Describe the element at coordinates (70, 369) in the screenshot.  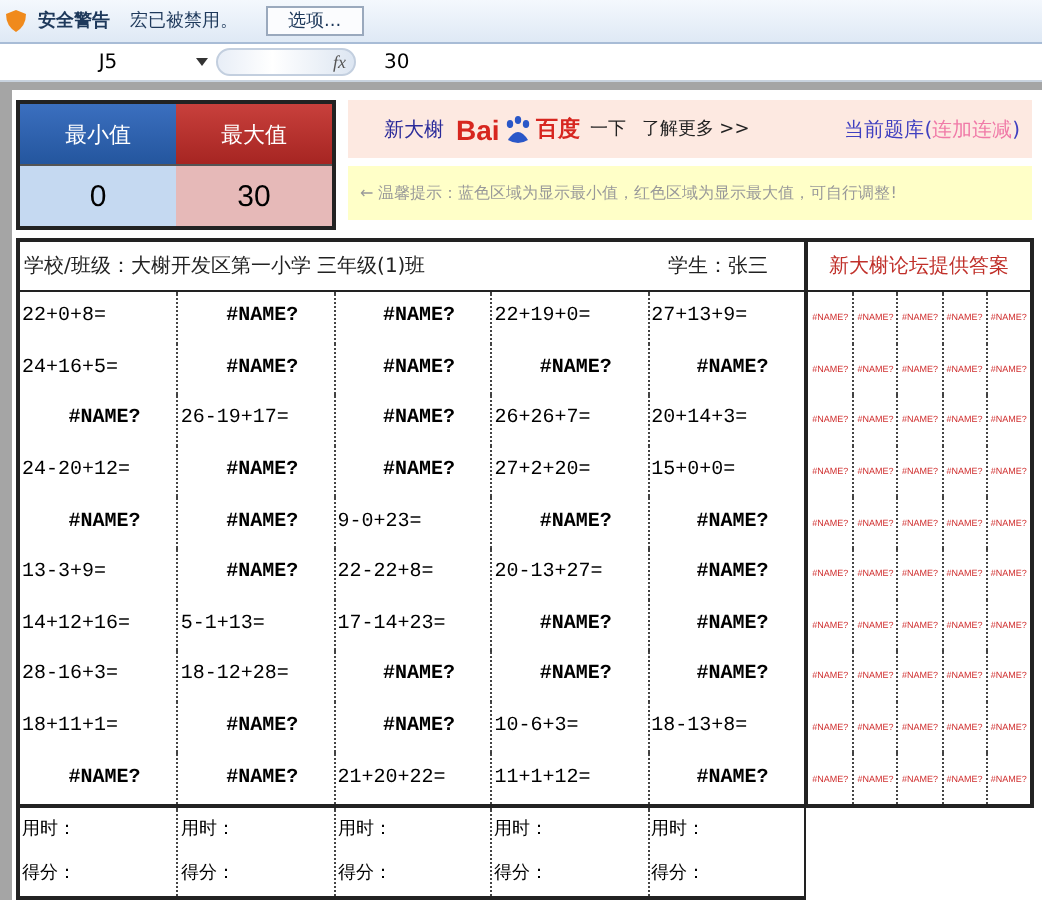
I see `question-cell-text: 24+16+5=` at that location.